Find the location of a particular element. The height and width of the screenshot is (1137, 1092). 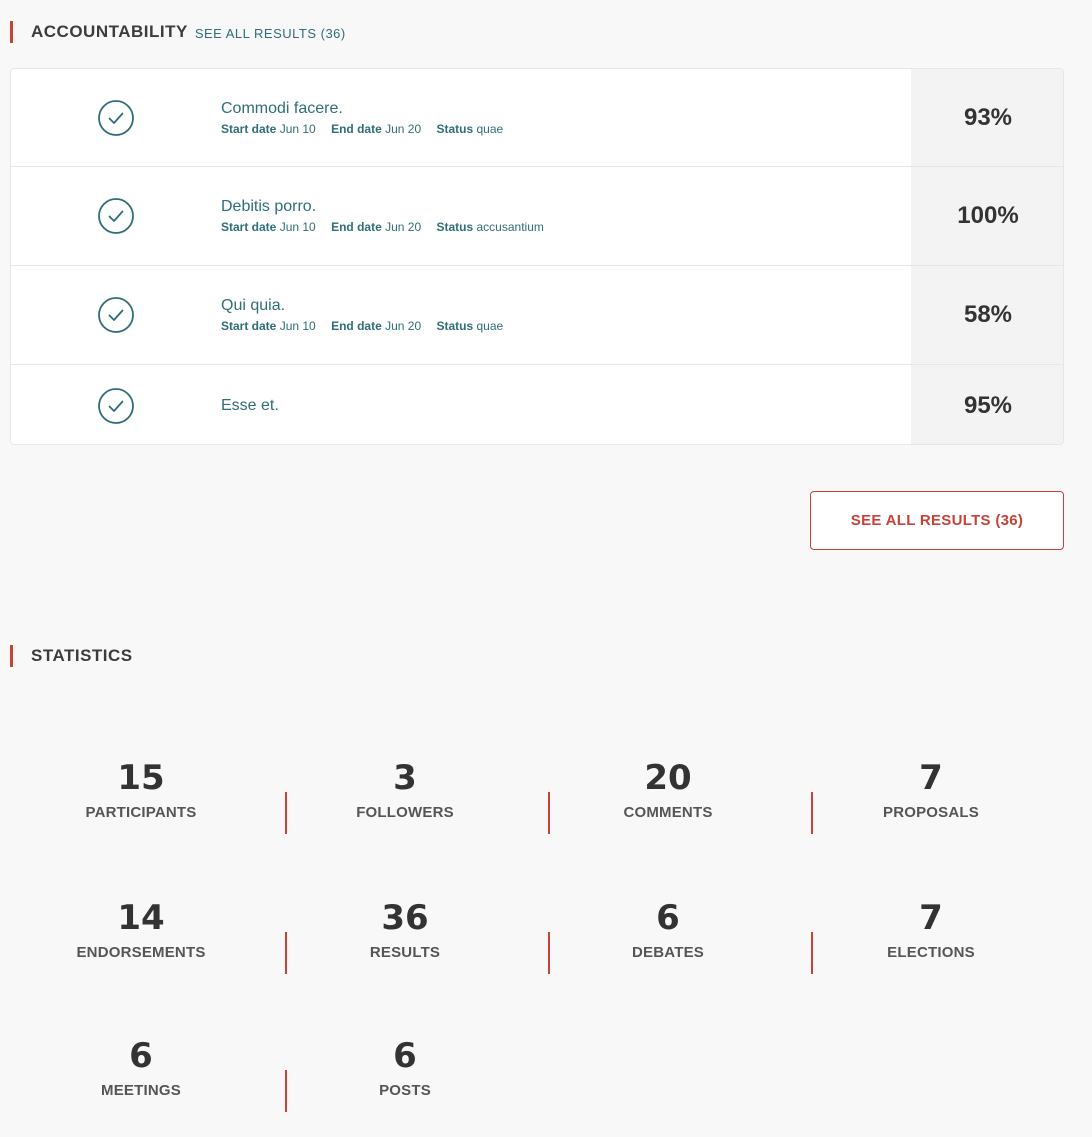

stat-results: 36 RESULTS is located at coordinates (405, 929).